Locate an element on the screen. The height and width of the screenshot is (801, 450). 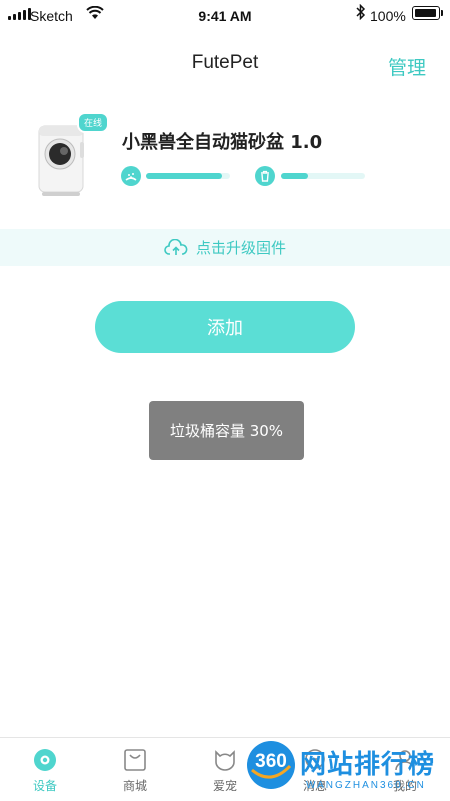
add-device-button: 添加 is located at coordinates (225, 327).